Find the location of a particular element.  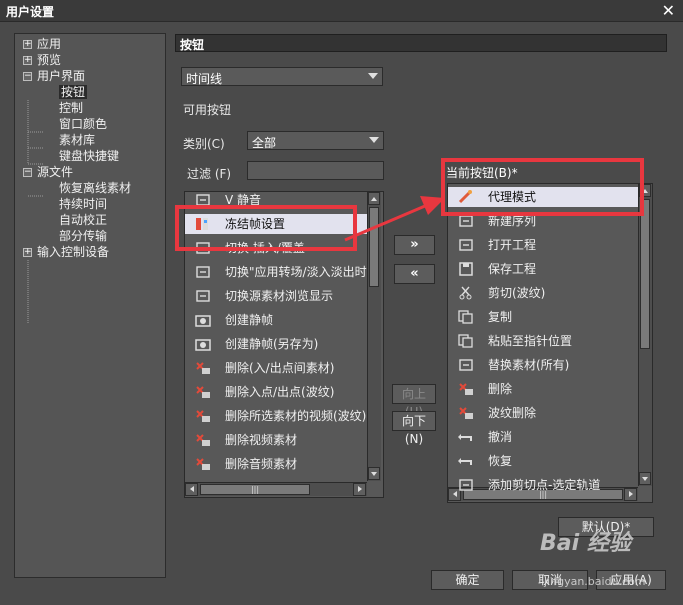

current-item: 波纹删除 is located at coordinates (543, 413).